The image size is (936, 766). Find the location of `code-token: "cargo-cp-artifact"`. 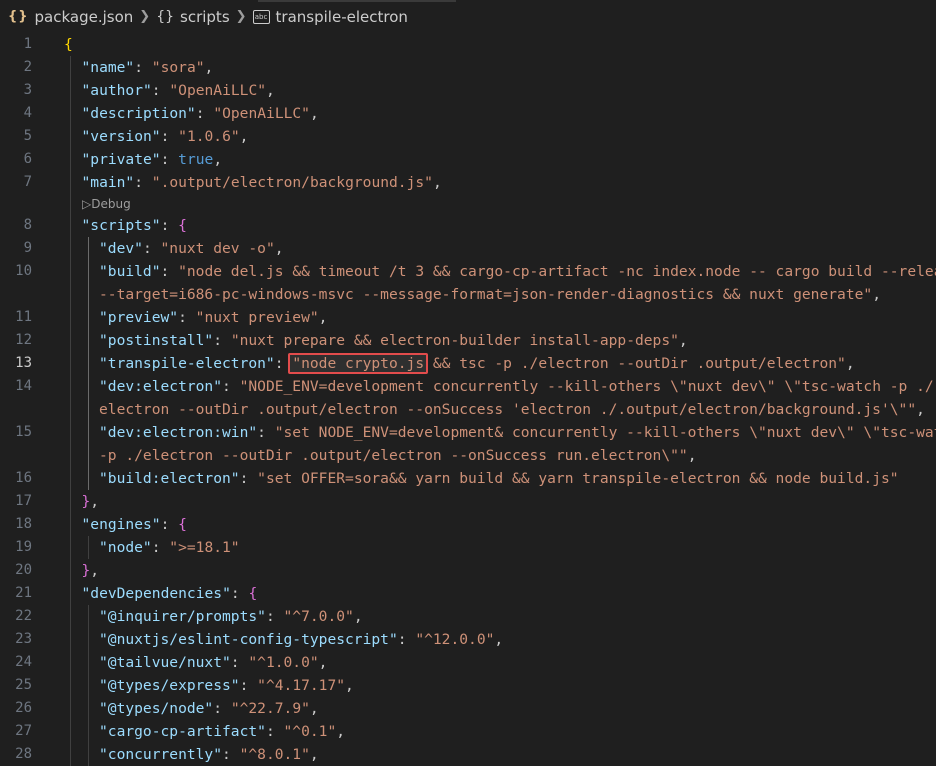

code-token: "cargo-cp-artifact" is located at coordinates (182, 731).